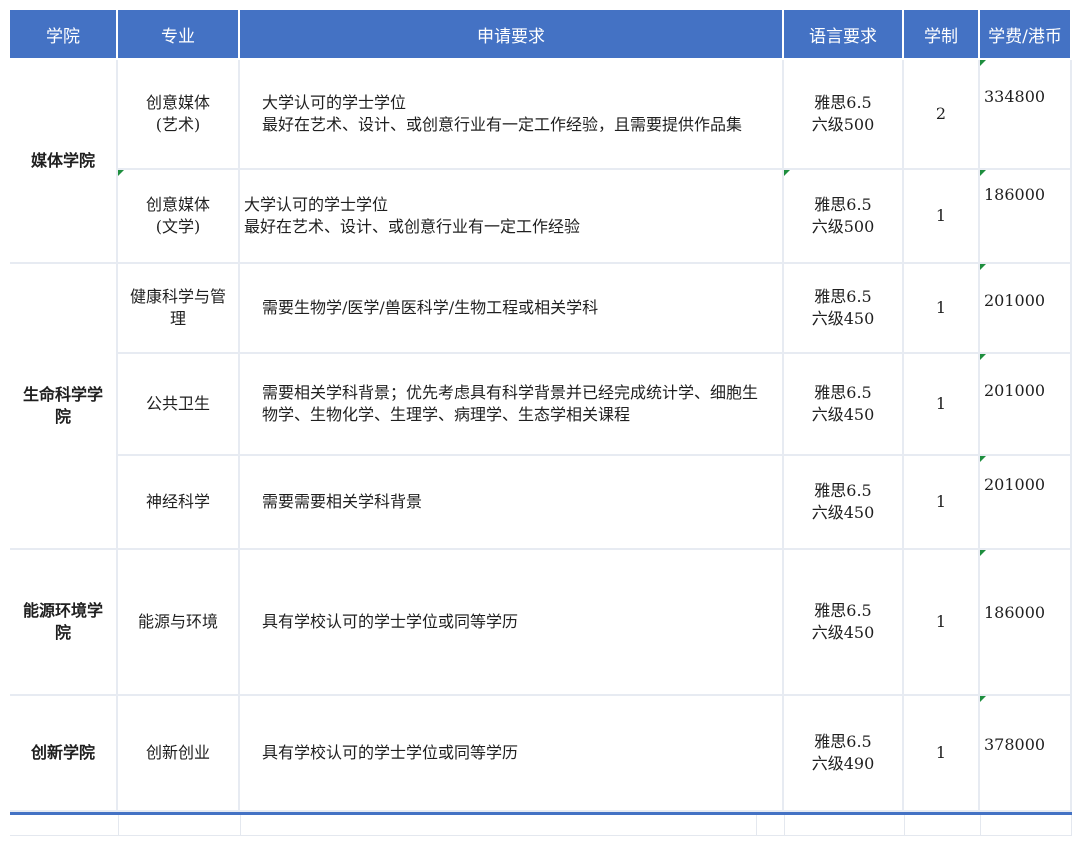 This screenshot has height=844, width=1080. I want to click on fee-cell: 334800, so click(1026, 115).